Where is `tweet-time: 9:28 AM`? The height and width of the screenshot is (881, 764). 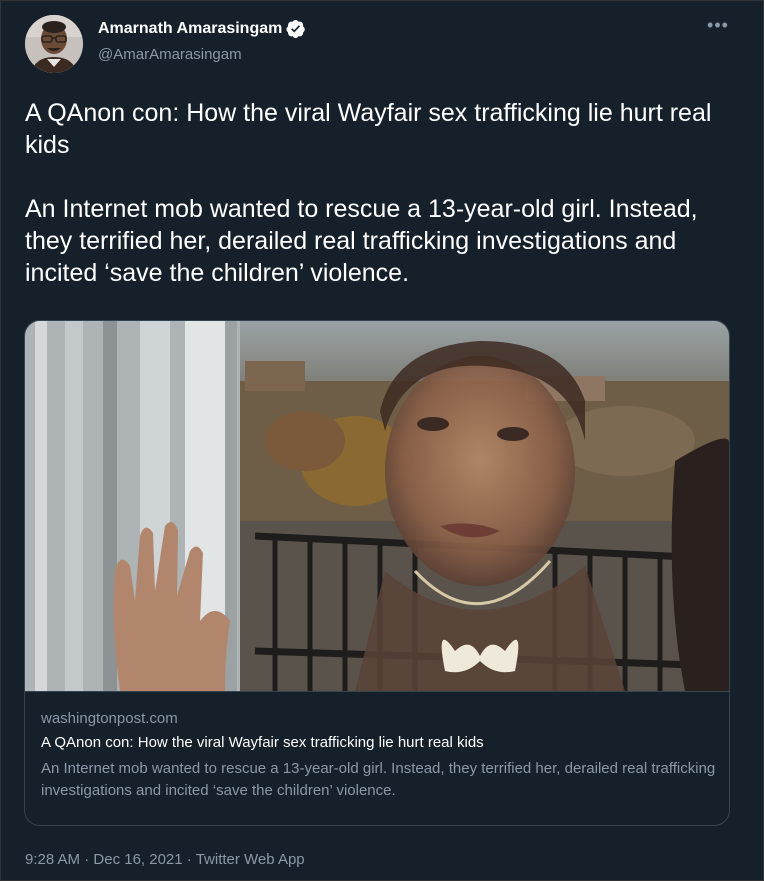
tweet-time: 9:28 AM is located at coordinates (52, 859).